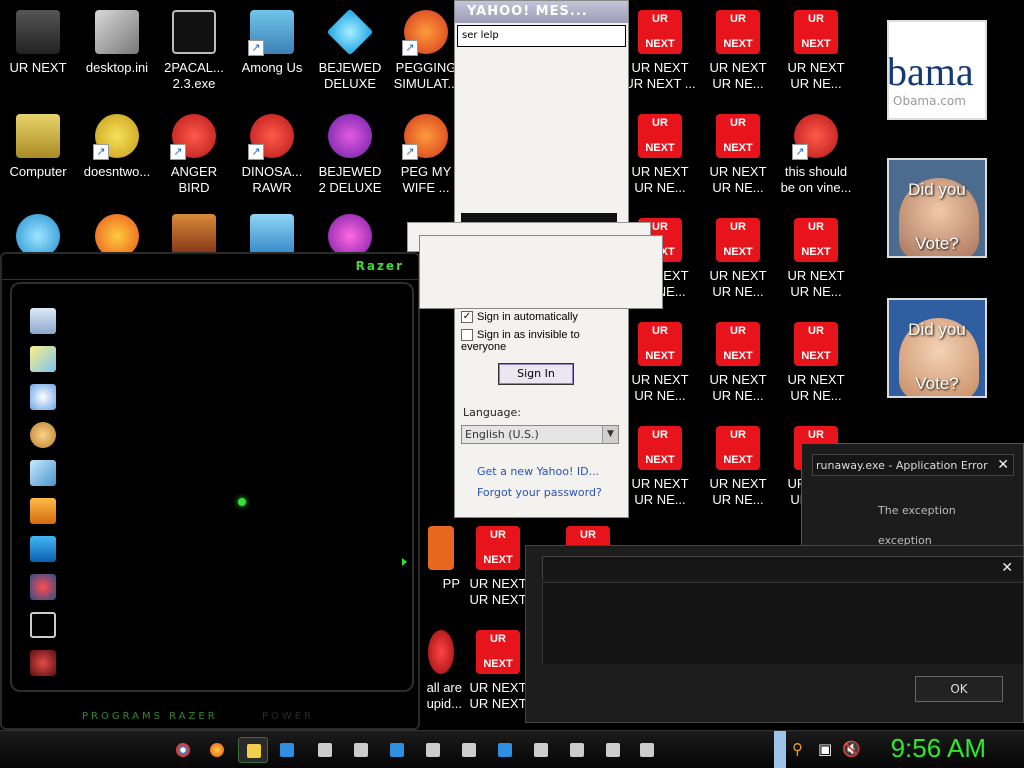 The height and width of the screenshot is (768, 1024). Describe the element at coordinates (938, 748) in the screenshot. I see `clock: 9:56 AM` at that location.